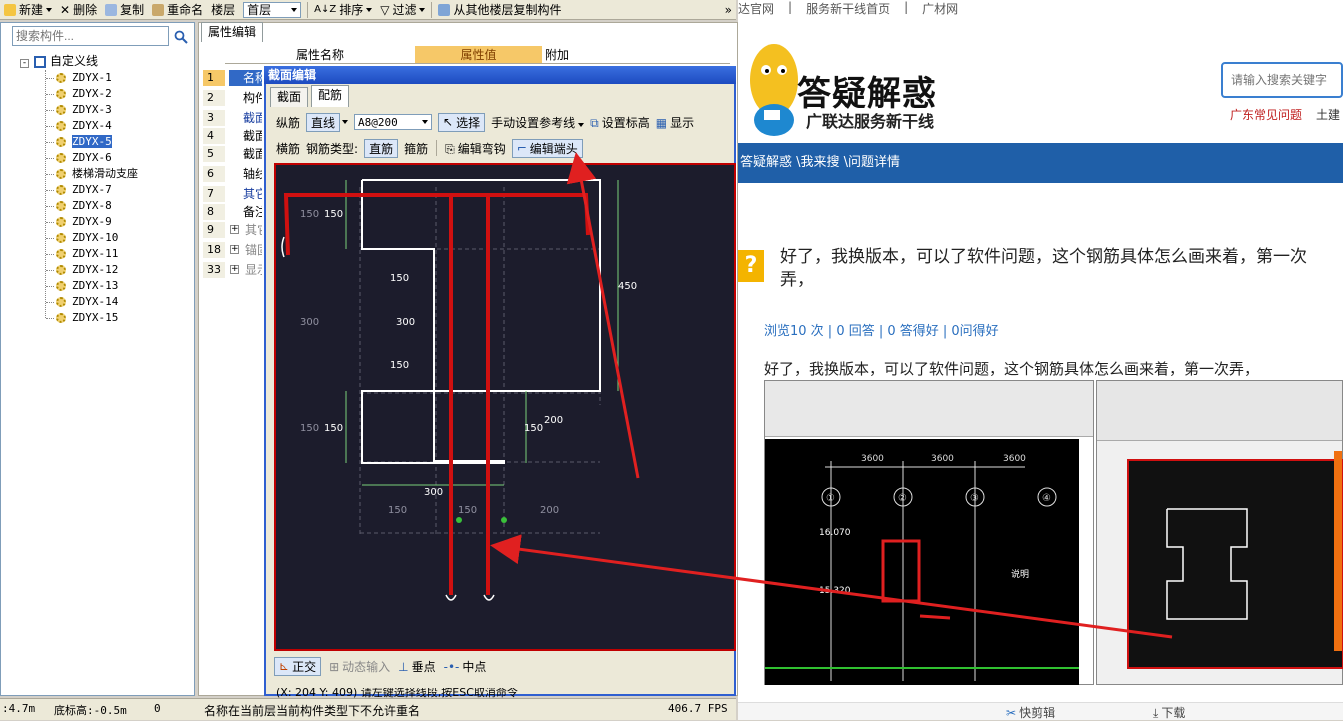  I want to click on table-row: + 锚固, so click(245, 250).